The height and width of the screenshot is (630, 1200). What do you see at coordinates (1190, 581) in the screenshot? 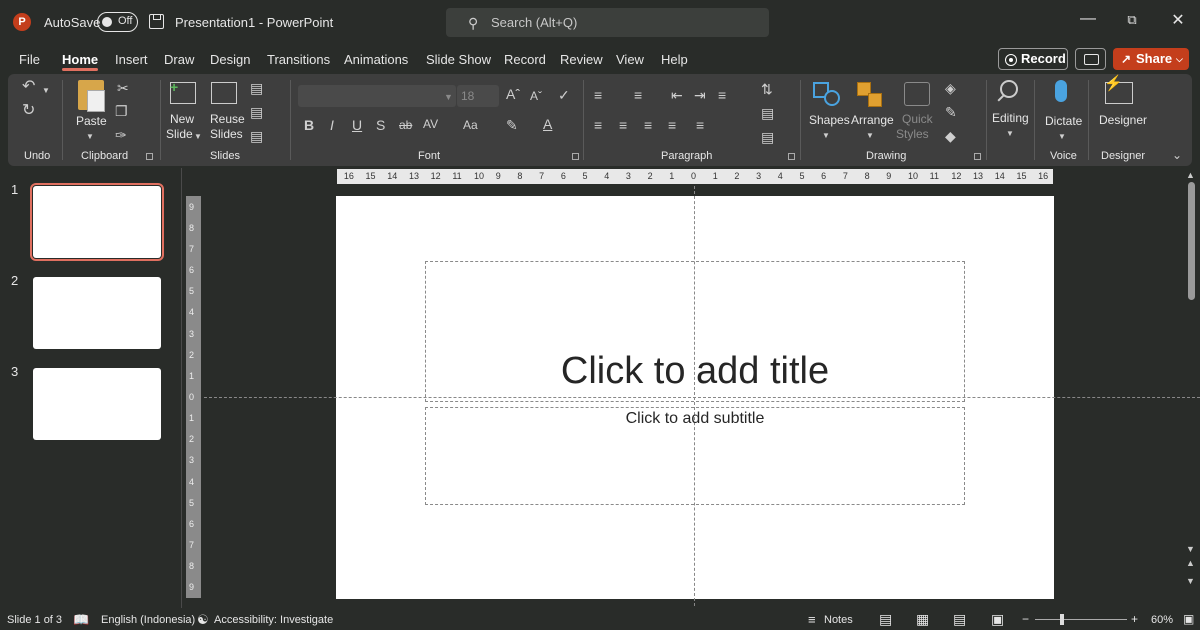
I see `next-slide-icon: ▼` at bounding box center [1190, 581].